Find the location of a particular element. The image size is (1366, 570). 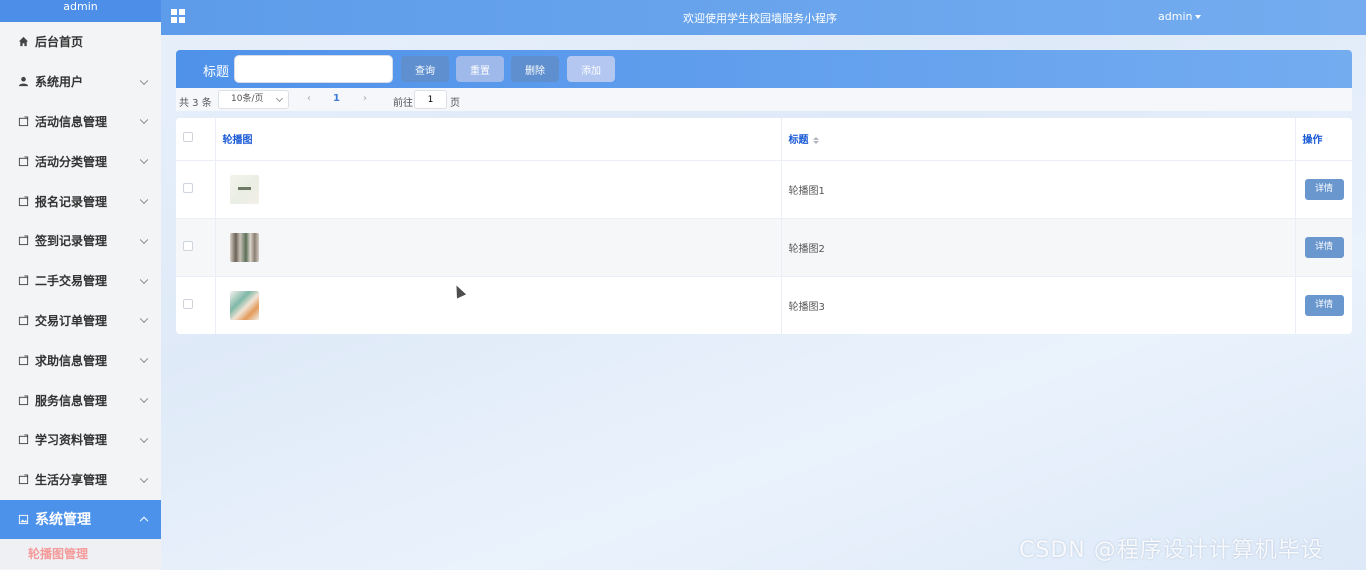

title-search-input is located at coordinates (313, 69).